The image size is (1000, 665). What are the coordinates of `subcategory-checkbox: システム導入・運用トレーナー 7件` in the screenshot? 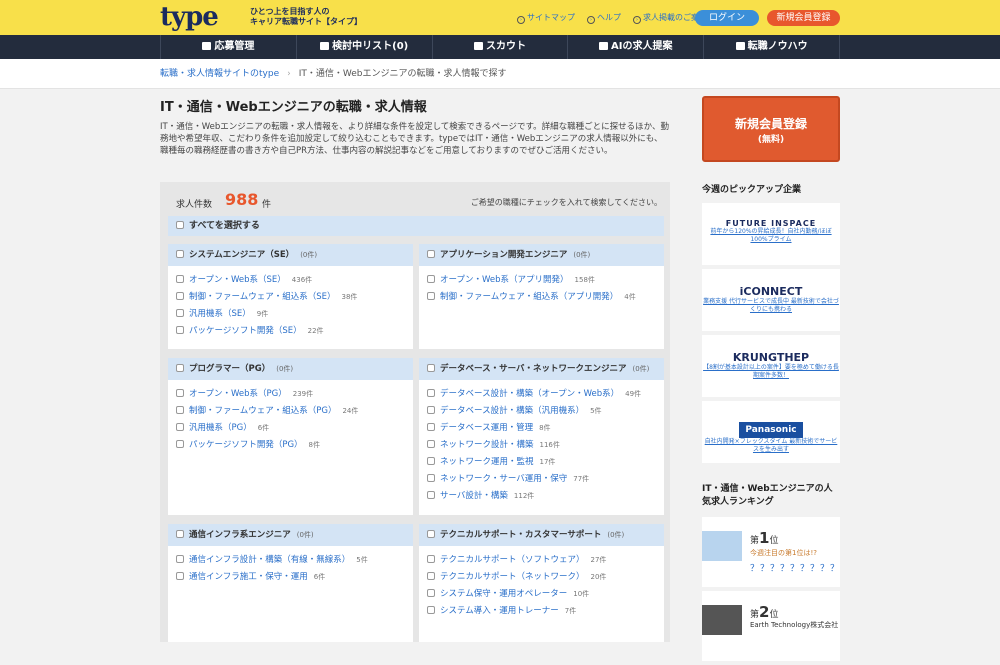 It's located at (545, 613).